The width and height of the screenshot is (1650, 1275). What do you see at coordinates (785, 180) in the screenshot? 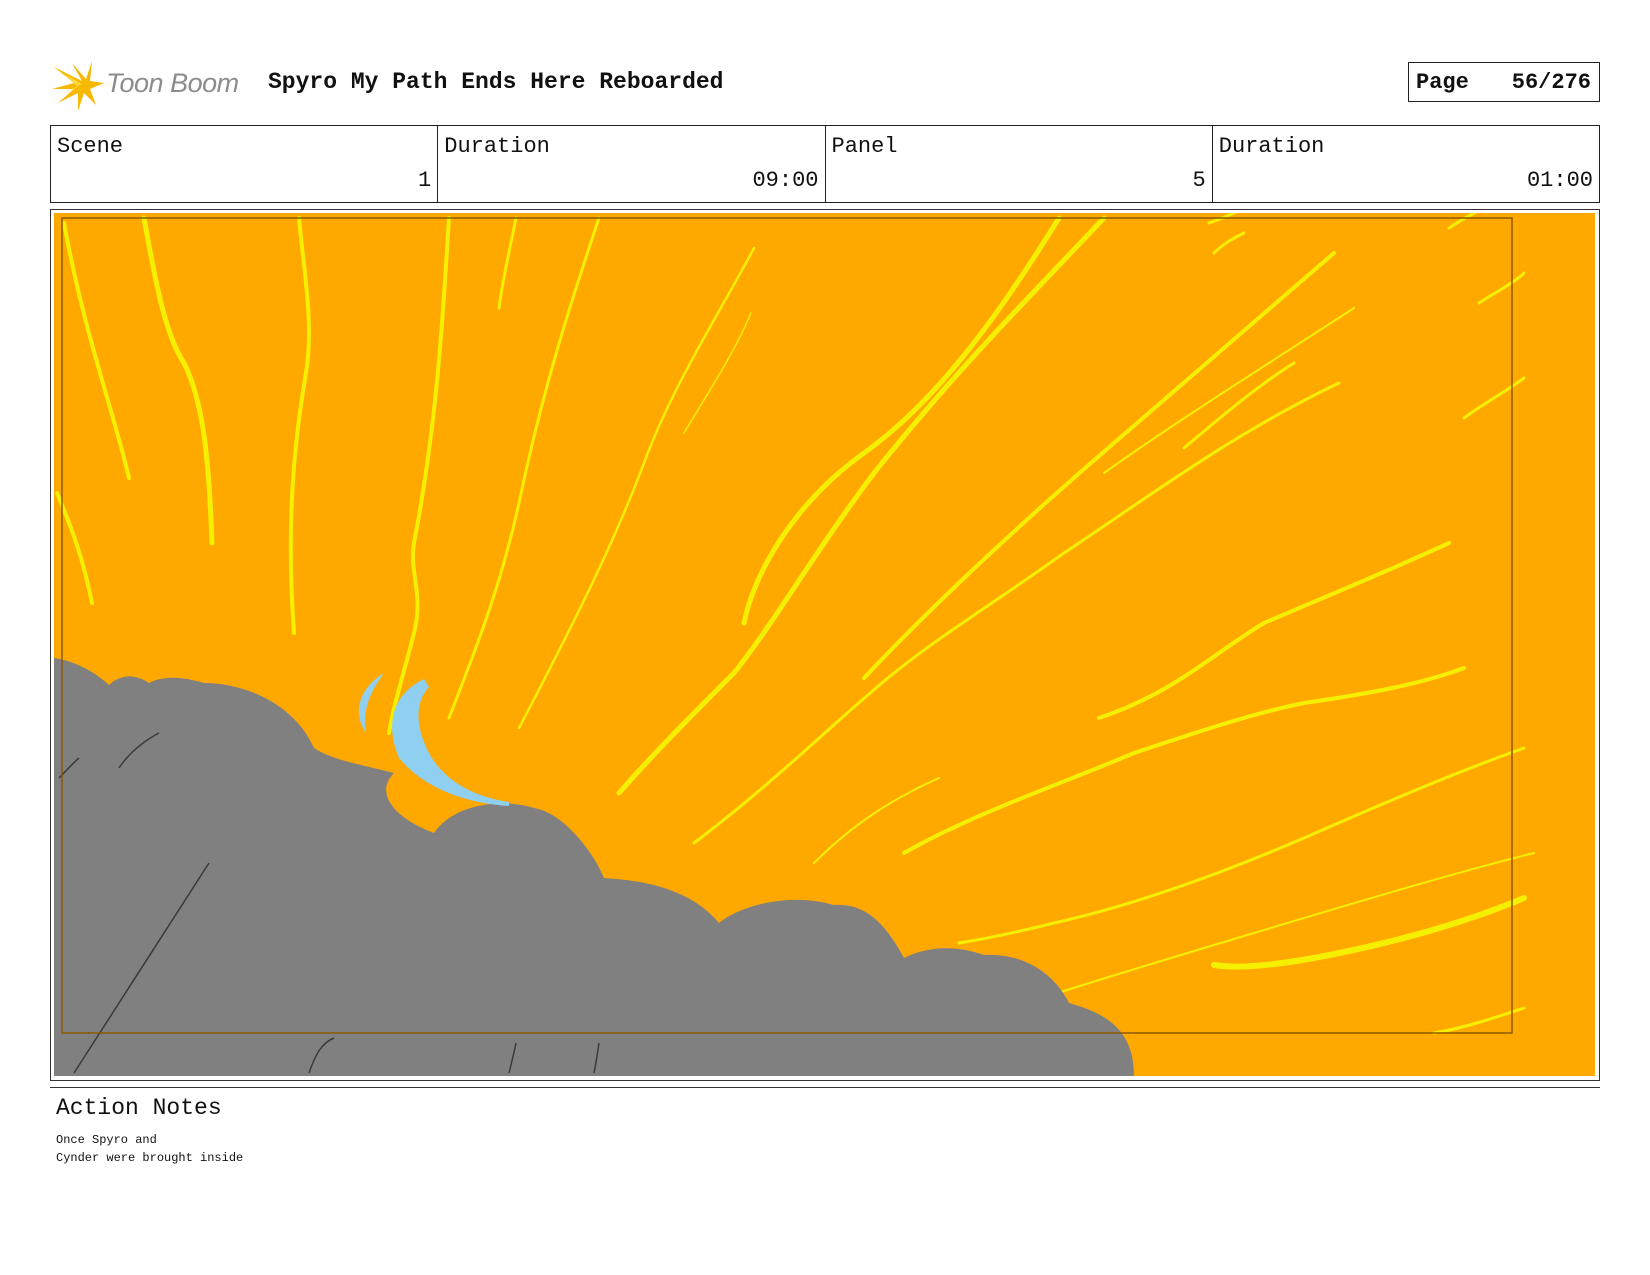
I see `scene-duration-value: 09:00` at bounding box center [785, 180].